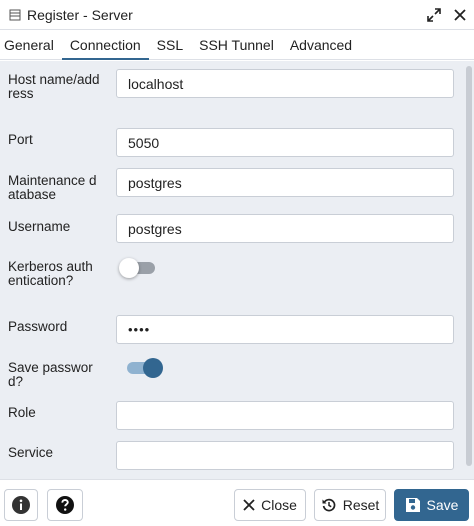 This screenshot has height=526, width=474. Describe the element at coordinates (361, 505) in the screenshot. I see `reset-button-label: Reset` at that location.